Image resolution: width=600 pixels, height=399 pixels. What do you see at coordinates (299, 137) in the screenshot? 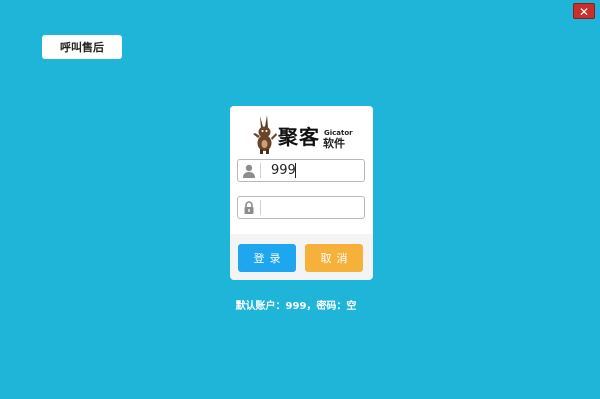
I see `brand-name-cn: 聚客` at bounding box center [299, 137].